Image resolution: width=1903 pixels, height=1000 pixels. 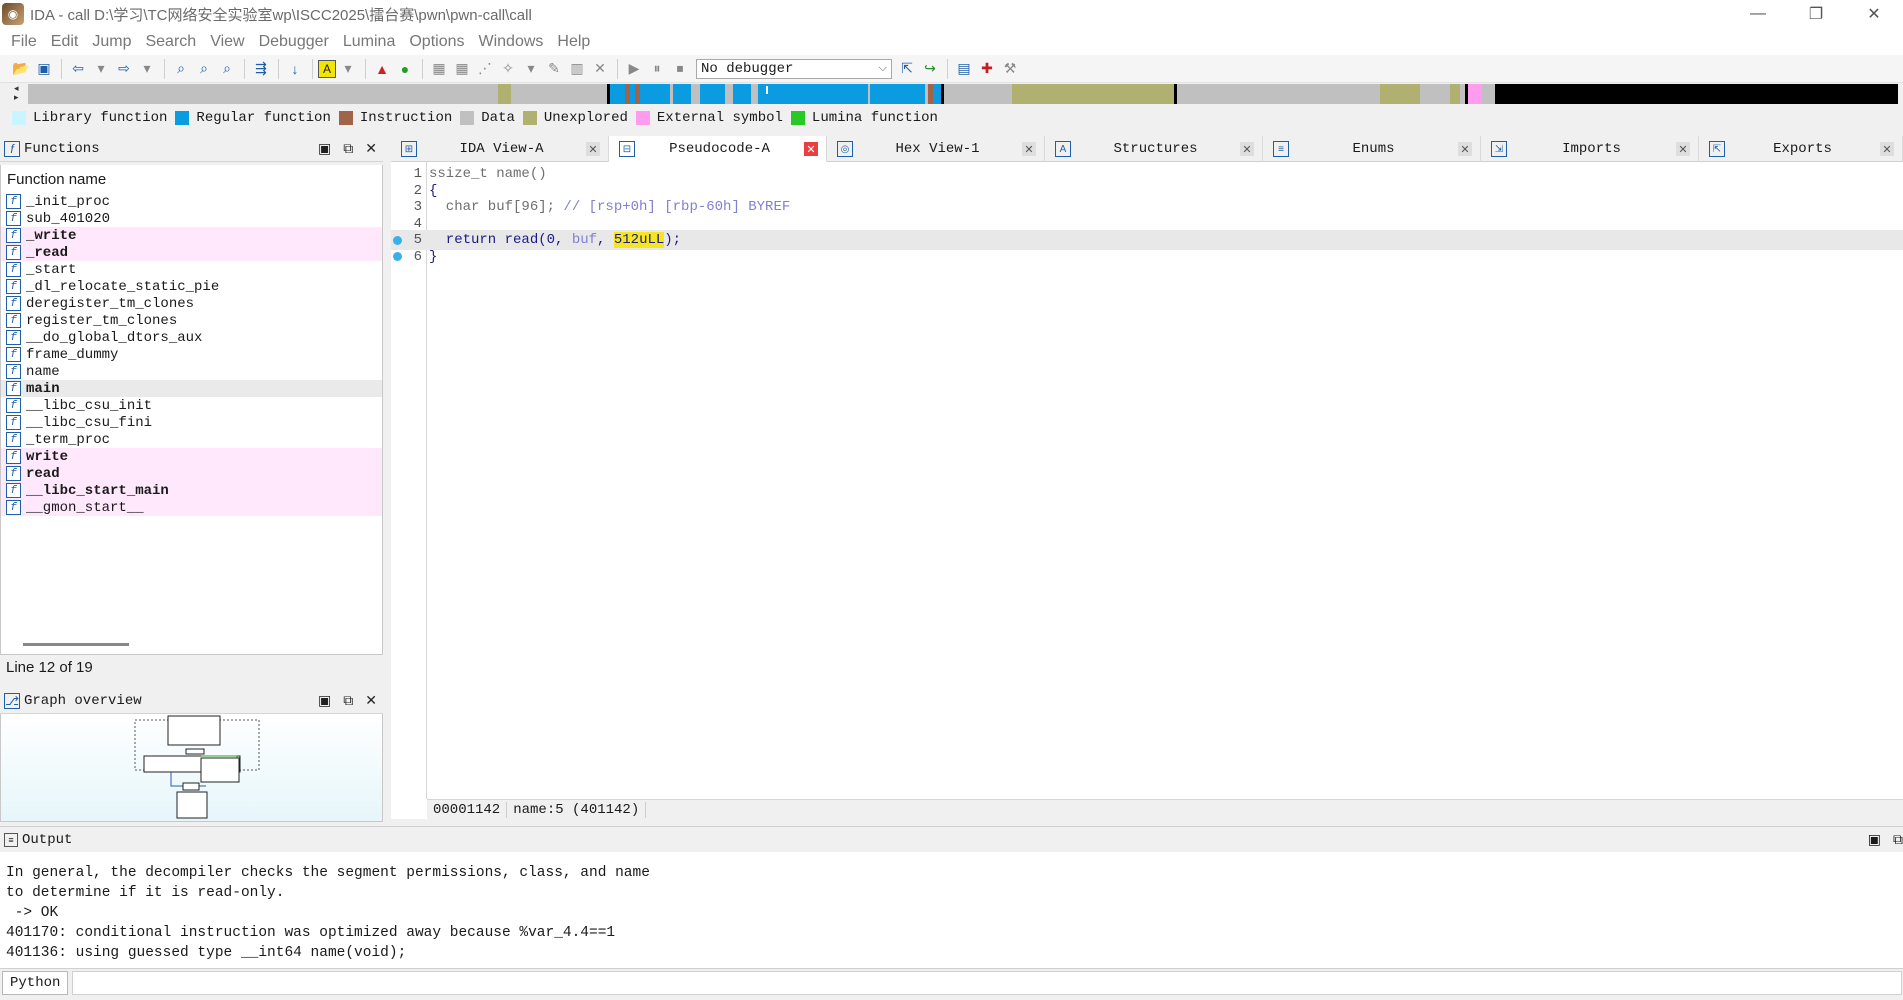 I want to click on debugger-select: No debugger ⌵, so click(x=794, y=68).